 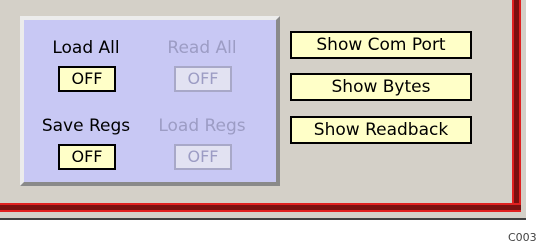 I want to click on read-all-toggle: OFF, so click(x=203, y=79).